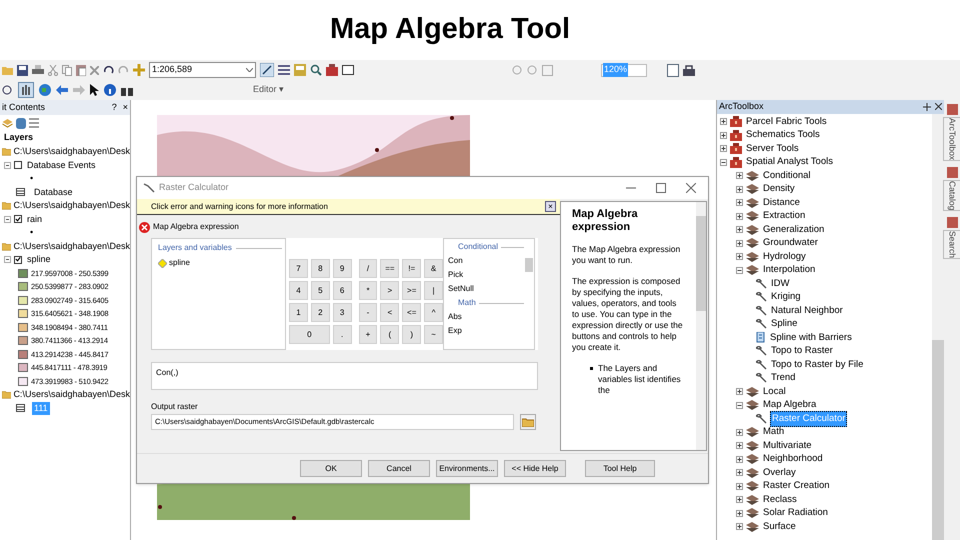 The height and width of the screenshot is (540, 960). Describe the element at coordinates (951, 196) in the screenshot. I see `side-tab: Catalog` at that location.